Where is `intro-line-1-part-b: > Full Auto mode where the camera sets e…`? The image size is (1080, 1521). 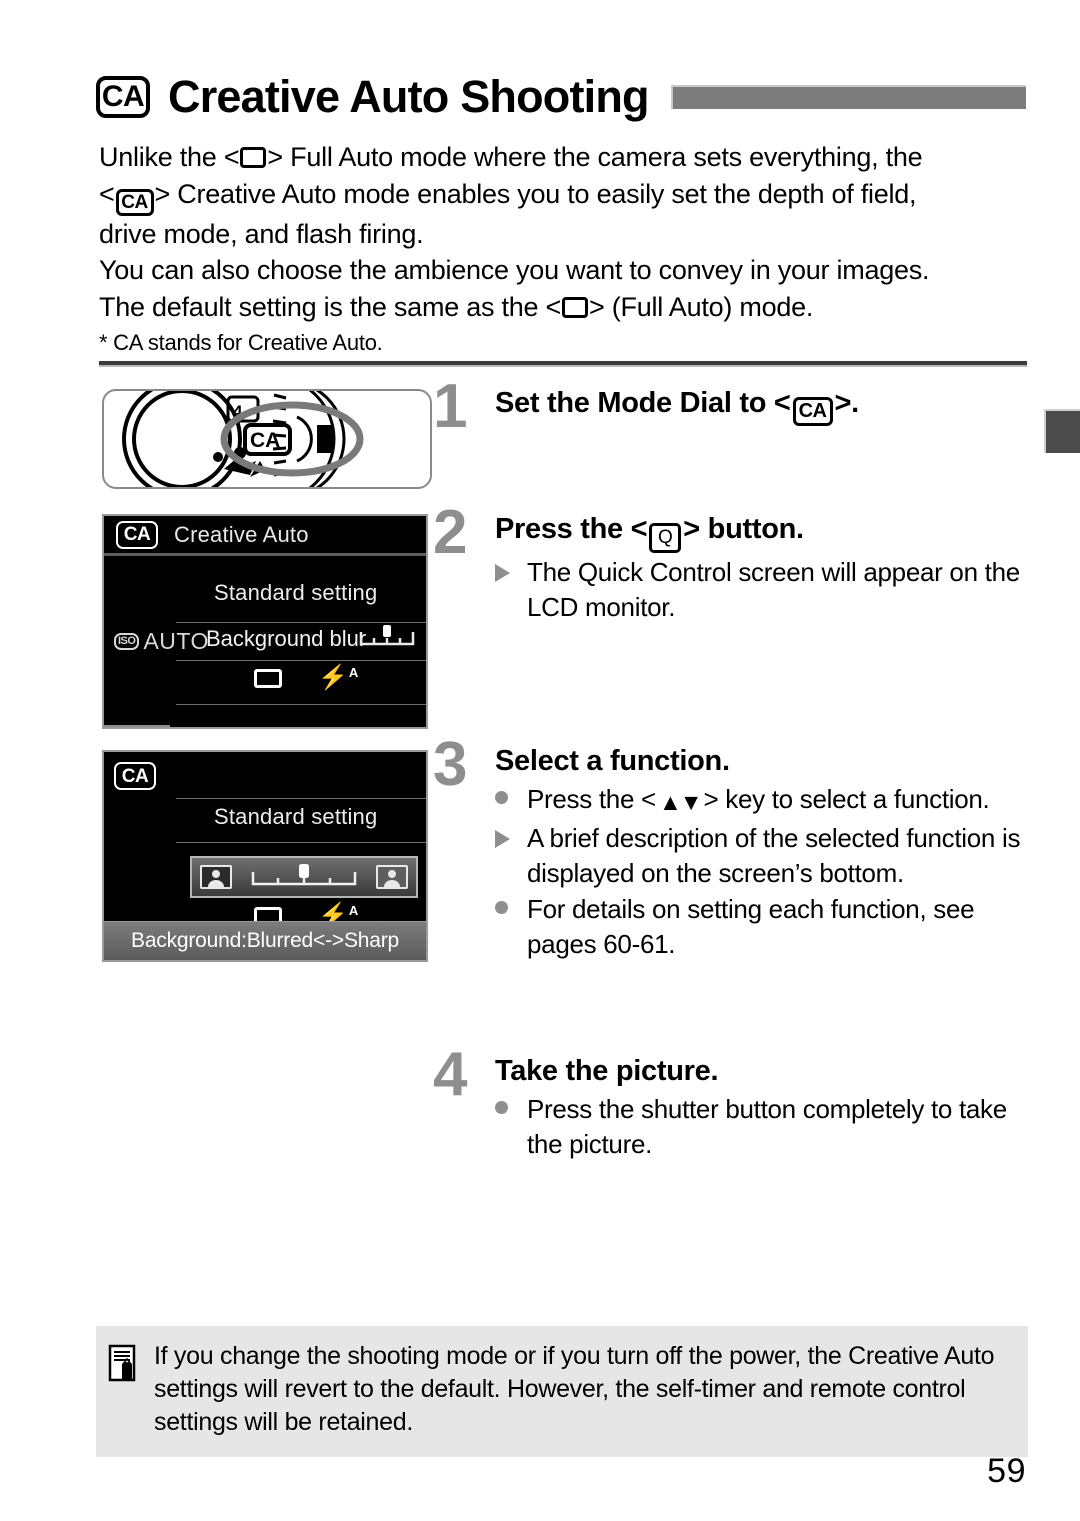 intro-line-1-part-b: > Full Auto mode where the camera sets e… is located at coordinates (595, 157).